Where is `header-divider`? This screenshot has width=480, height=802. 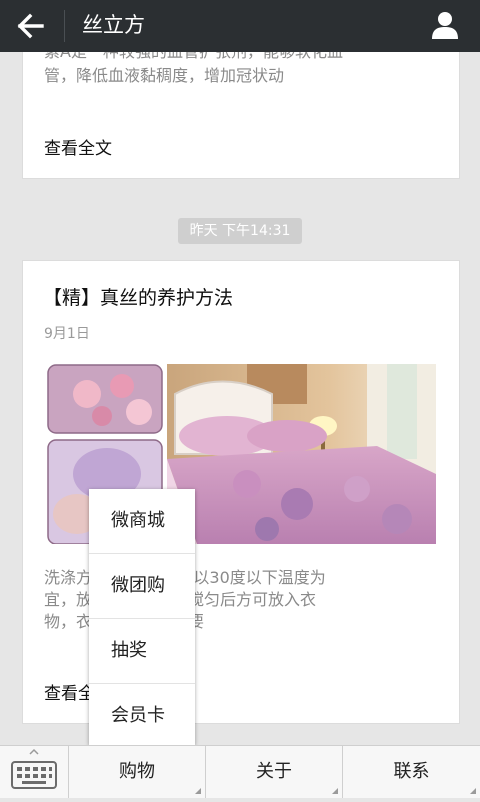 header-divider is located at coordinates (64, 26).